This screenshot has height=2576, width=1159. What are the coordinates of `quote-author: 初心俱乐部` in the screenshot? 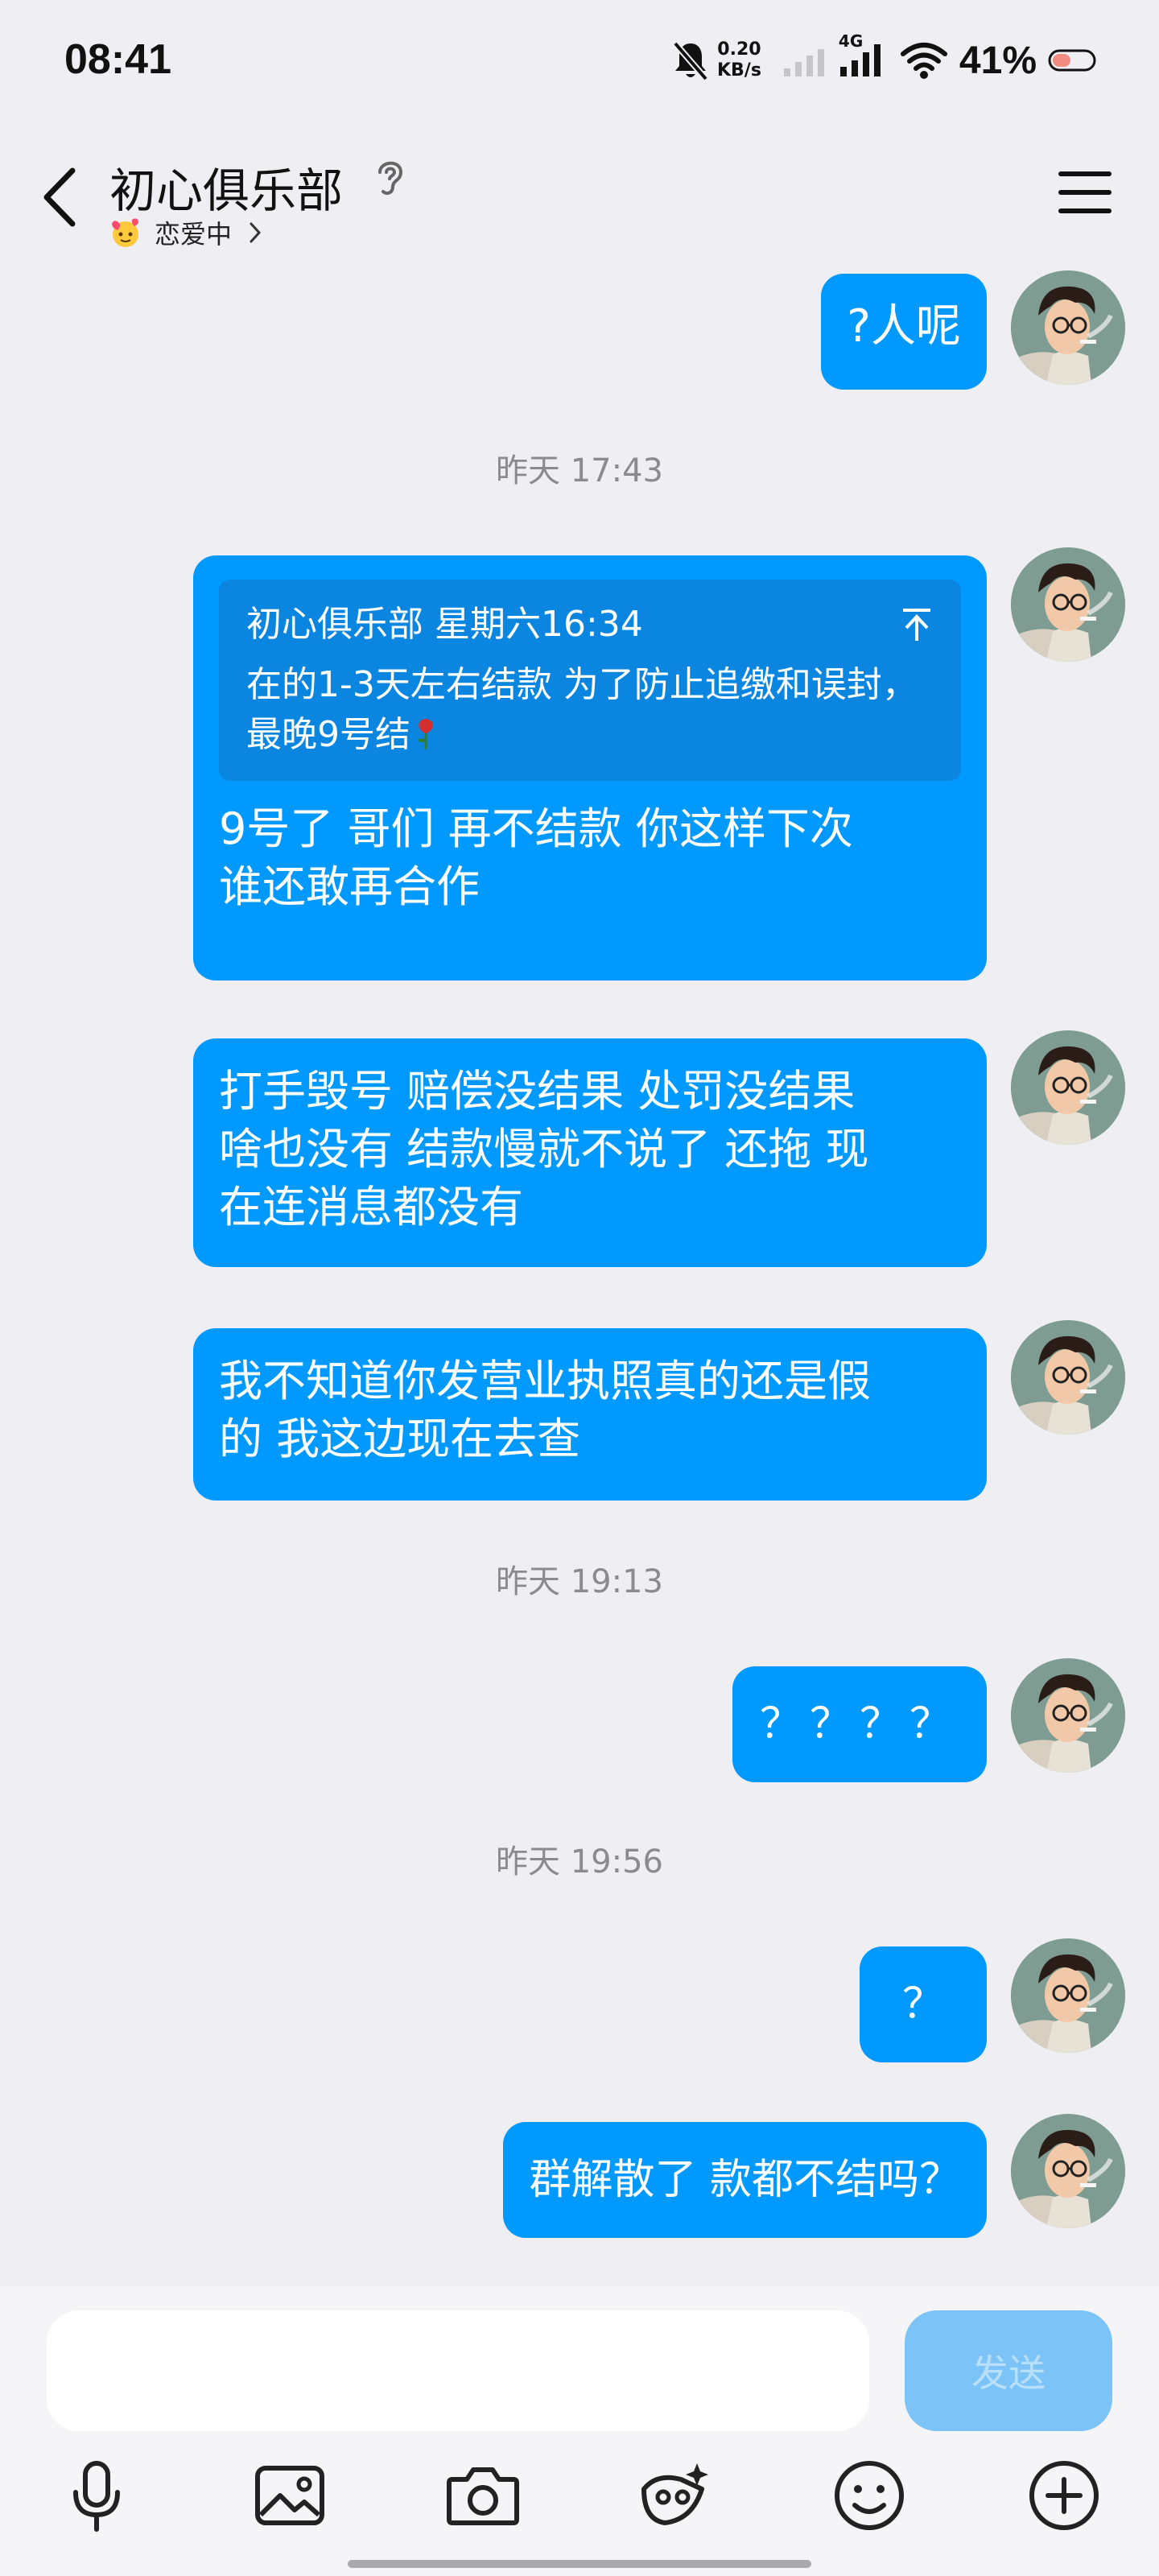 It's located at (334, 624).